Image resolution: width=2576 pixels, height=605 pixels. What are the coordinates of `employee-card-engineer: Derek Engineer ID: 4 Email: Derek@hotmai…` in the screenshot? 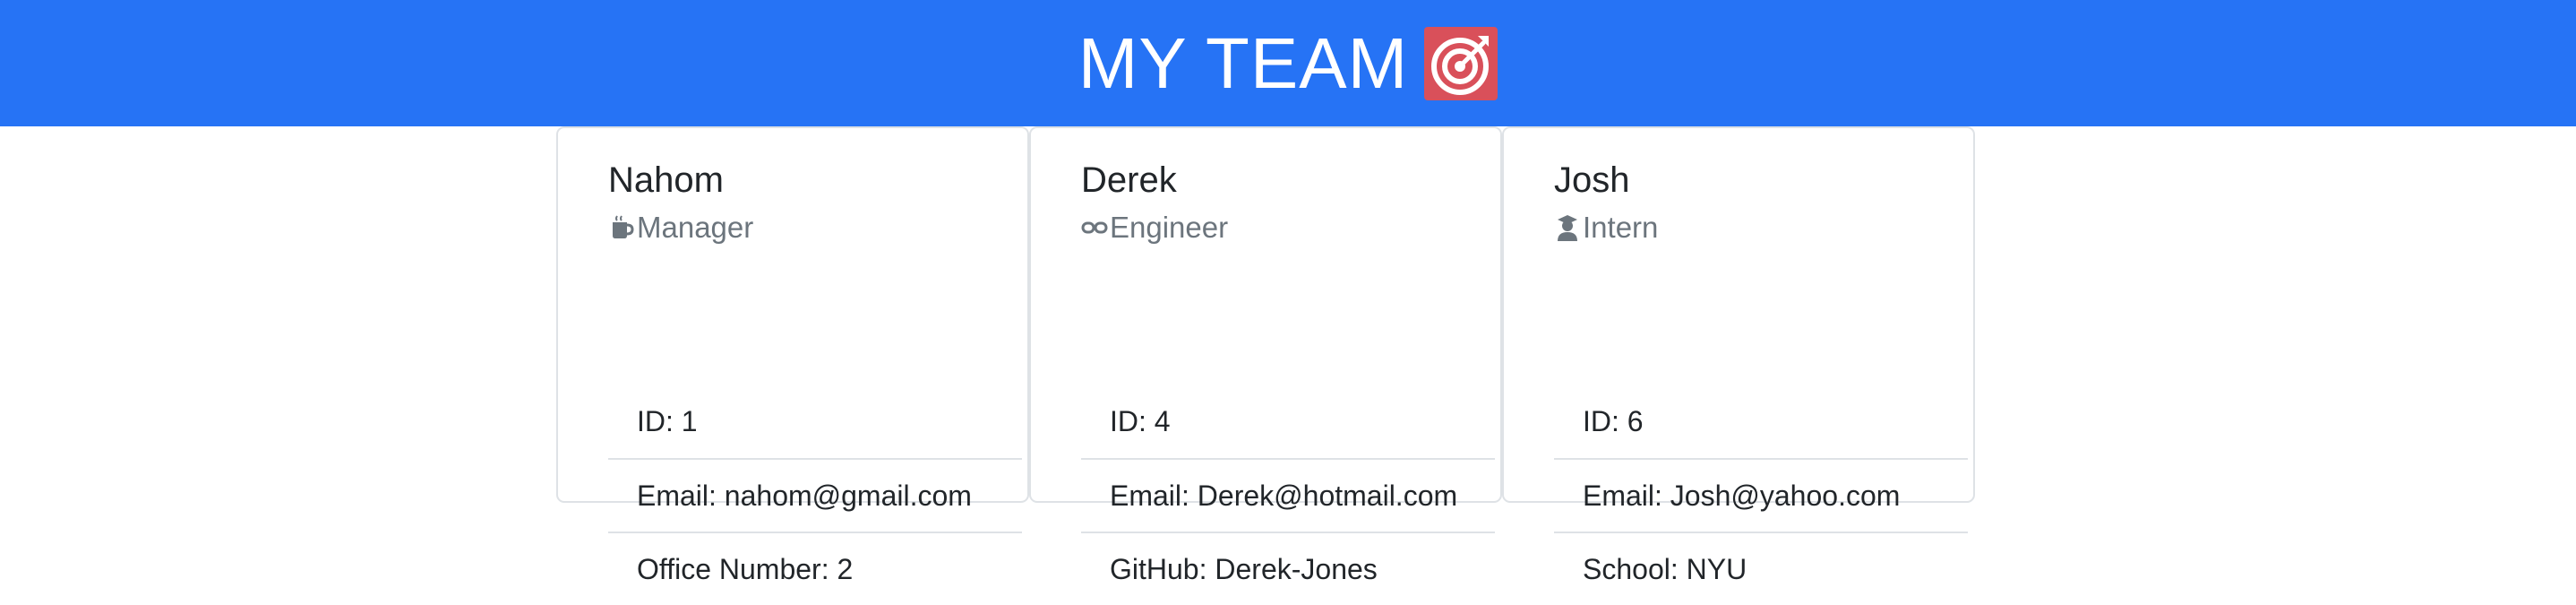 It's located at (1265, 355).